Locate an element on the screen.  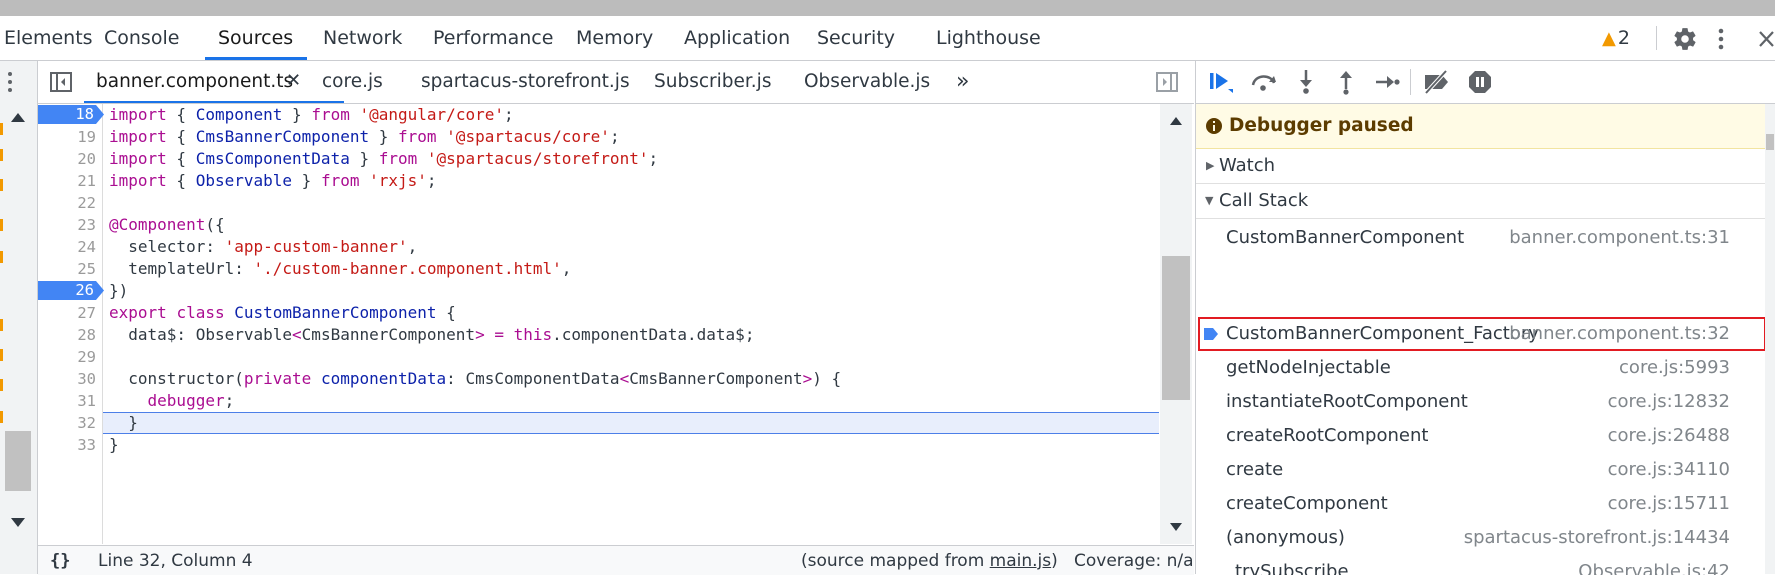
active-tab-indicator is located at coordinates (256, 58).